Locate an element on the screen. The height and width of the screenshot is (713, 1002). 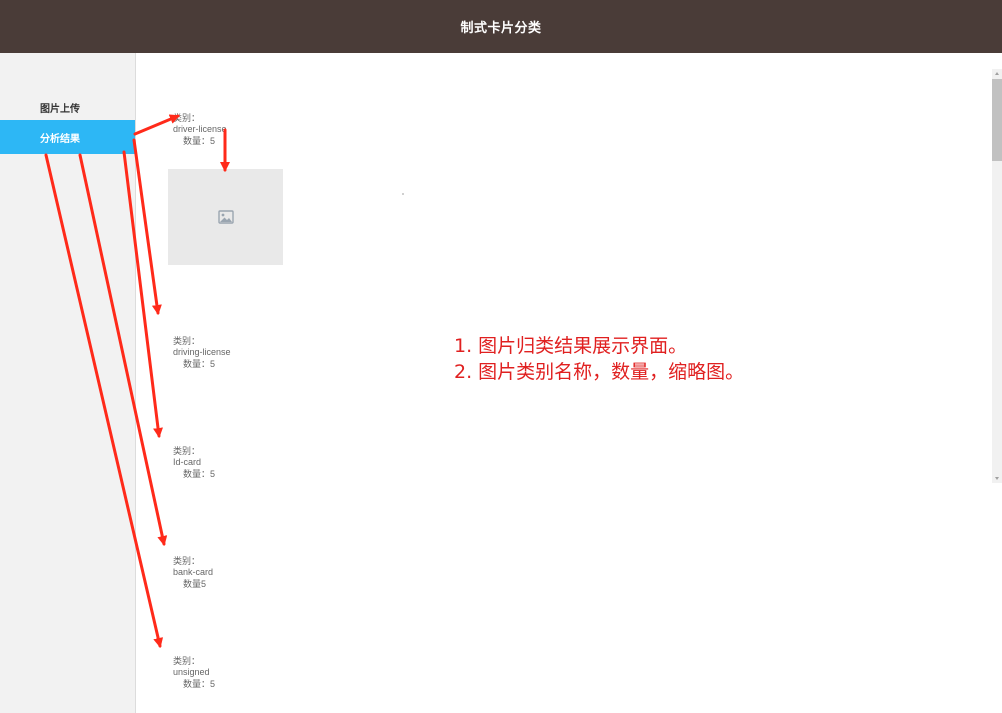
vertical-scrollbar is located at coordinates (997, 276).